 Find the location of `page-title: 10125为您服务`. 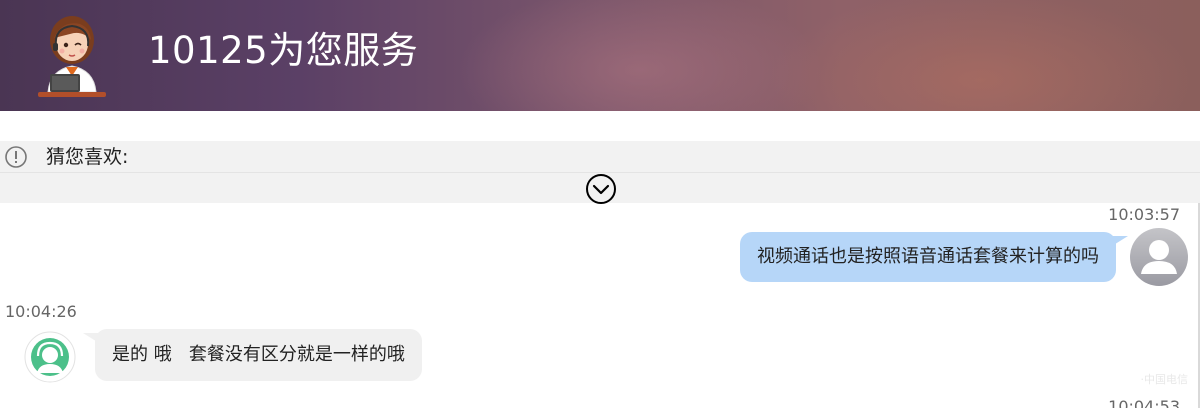

page-title: 10125为您服务 is located at coordinates (283, 50).